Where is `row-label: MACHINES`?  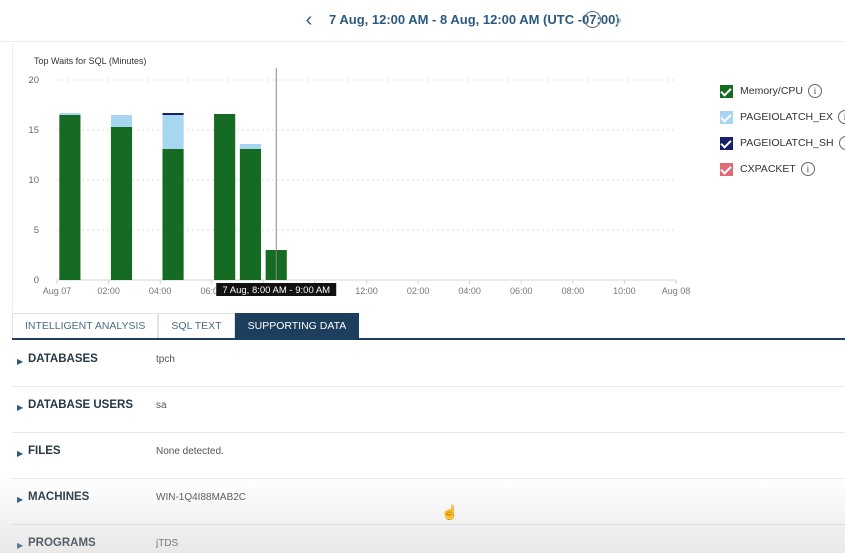
row-label: MACHINES is located at coordinates (59, 497).